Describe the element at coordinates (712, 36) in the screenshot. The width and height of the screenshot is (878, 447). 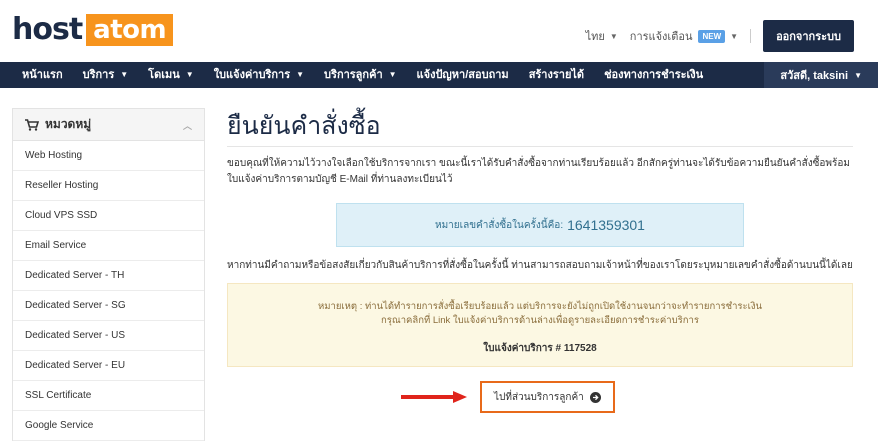
I see `new-badge: NEW` at that location.